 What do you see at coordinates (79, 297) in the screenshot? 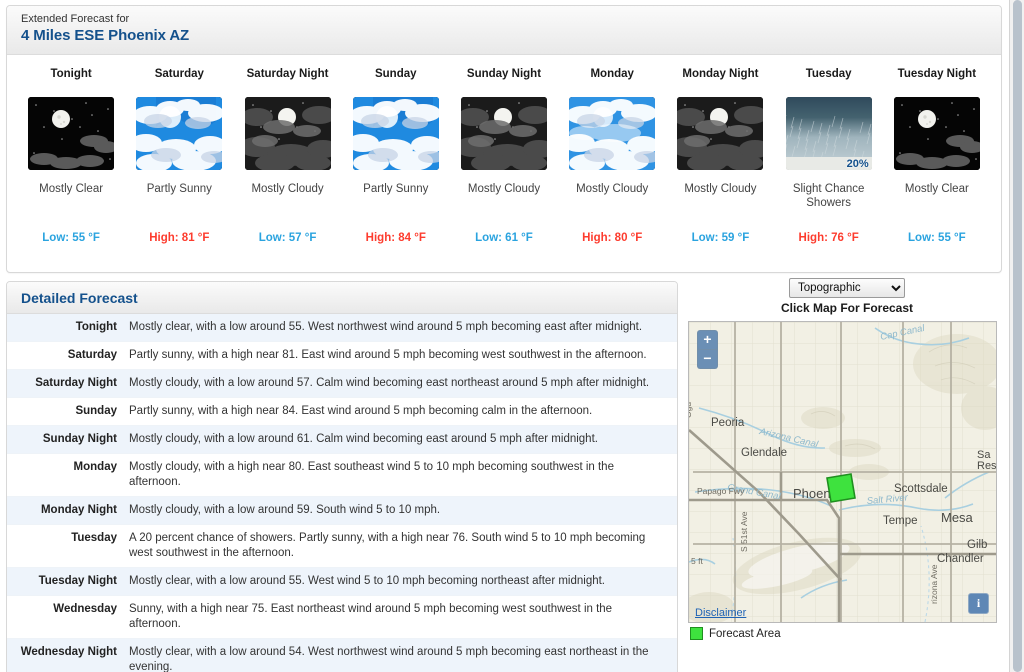
I see `detailed-forecast-title: Detailed Forecast` at bounding box center [79, 297].